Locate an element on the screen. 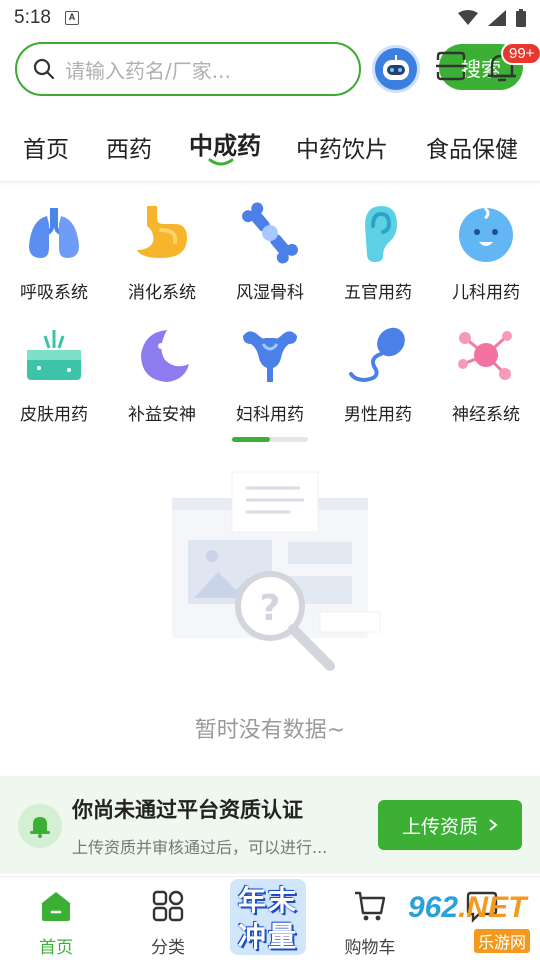 This screenshot has width=540, height=960. baby-face-icon is located at coordinates (486, 234).